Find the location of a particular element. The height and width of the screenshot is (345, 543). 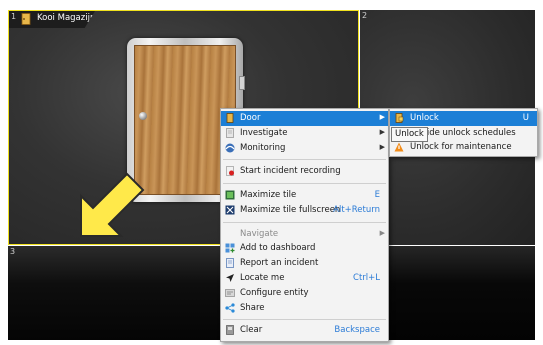

menu-item-configure-entity: Configure entity is located at coordinates (304, 293).